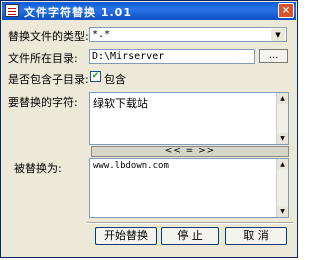 This screenshot has width=320, height=260. I want to click on find-scrollbar: ▲ ▼, so click(282, 118).